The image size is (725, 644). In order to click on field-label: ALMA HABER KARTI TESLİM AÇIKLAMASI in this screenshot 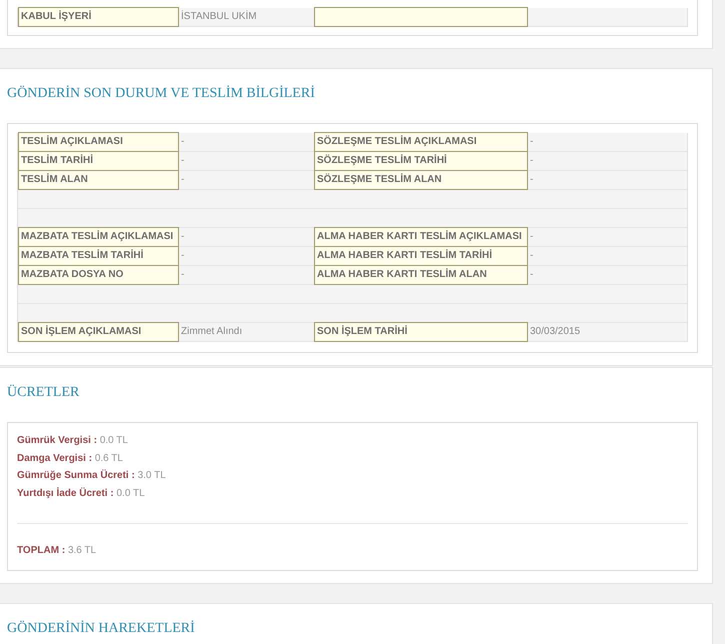, I will do `click(421, 237)`.